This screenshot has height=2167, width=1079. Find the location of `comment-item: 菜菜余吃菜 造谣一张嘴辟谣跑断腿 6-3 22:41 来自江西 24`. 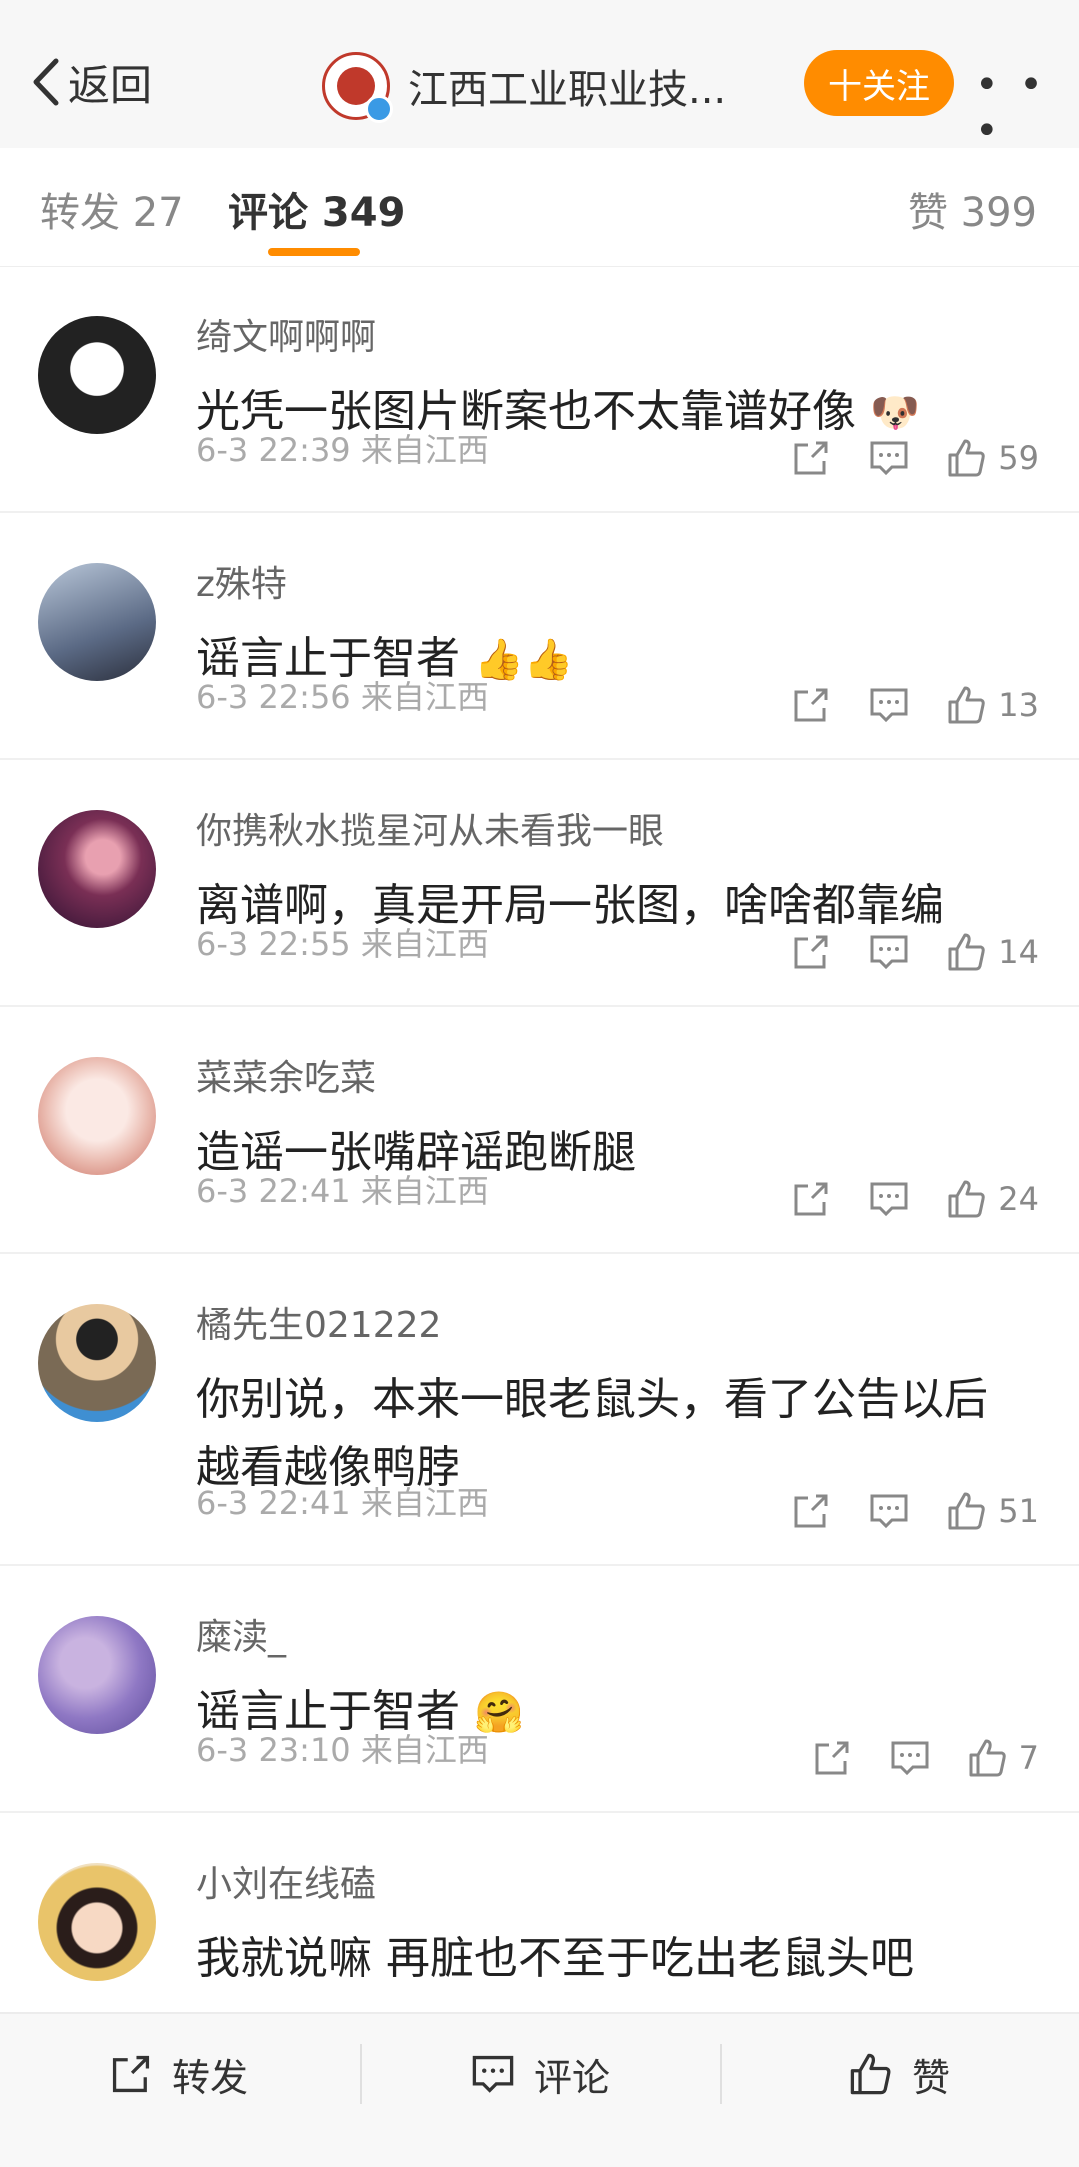

comment-item: 菜菜余吃菜 造谣一张嘴辟谣跑断腿 6-3 22:41 来自江西 24 is located at coordinates (539, 1130).